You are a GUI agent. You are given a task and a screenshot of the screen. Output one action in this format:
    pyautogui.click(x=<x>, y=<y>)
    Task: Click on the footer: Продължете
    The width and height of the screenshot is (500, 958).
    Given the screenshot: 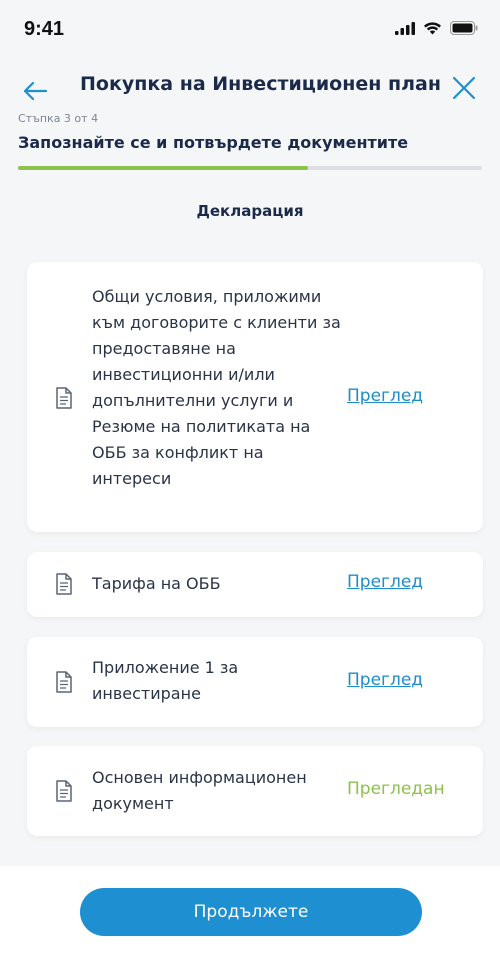 What is the action you would take?
    pyautogui.click(x=250, y=912)
    